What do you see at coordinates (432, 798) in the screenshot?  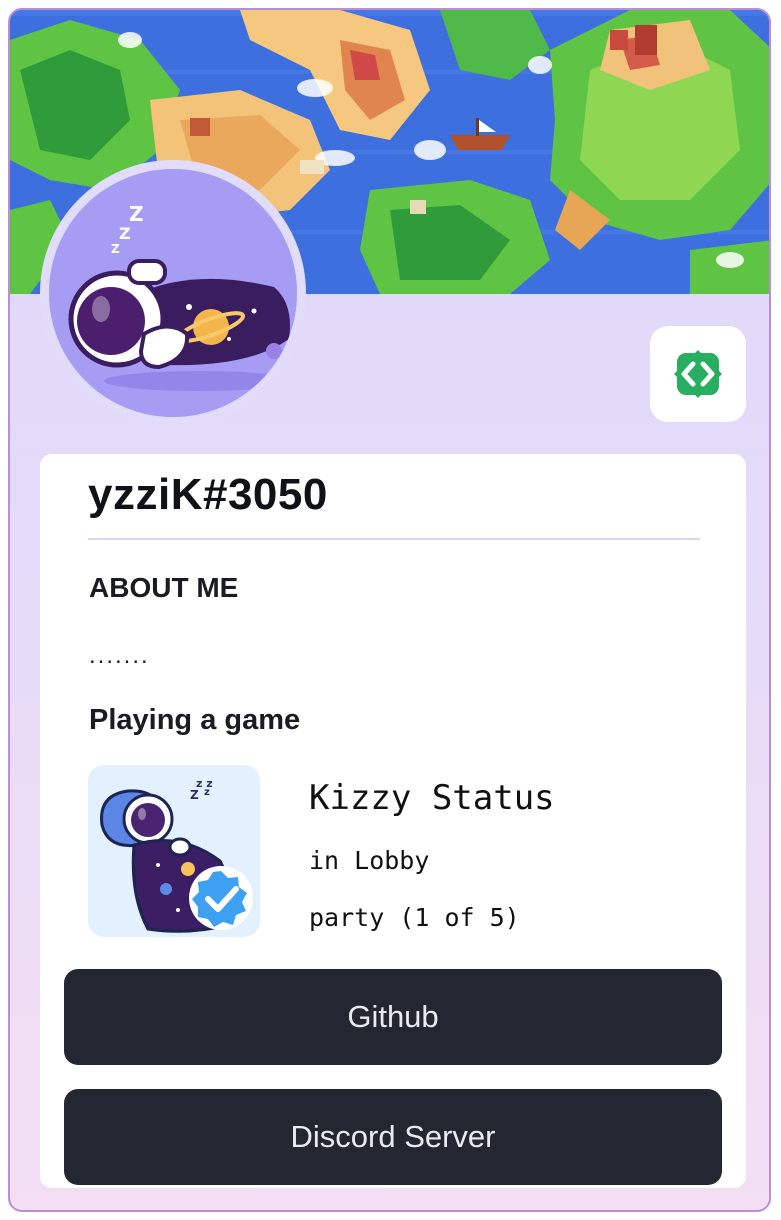 I see `game-name: Kizzy Status` at bounding box center [432, 798].